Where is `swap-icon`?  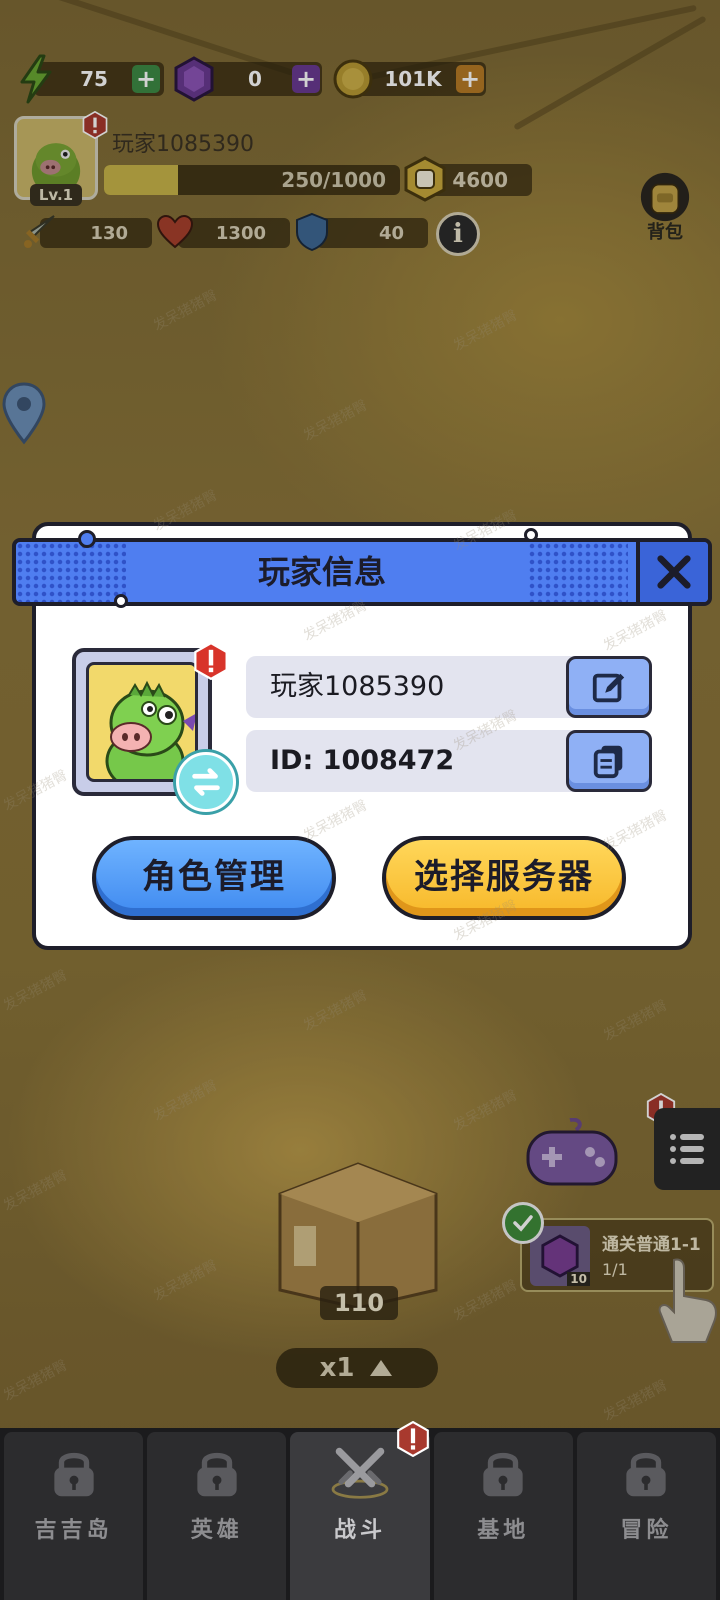 swap-icon is located at coordinates (206, 782).